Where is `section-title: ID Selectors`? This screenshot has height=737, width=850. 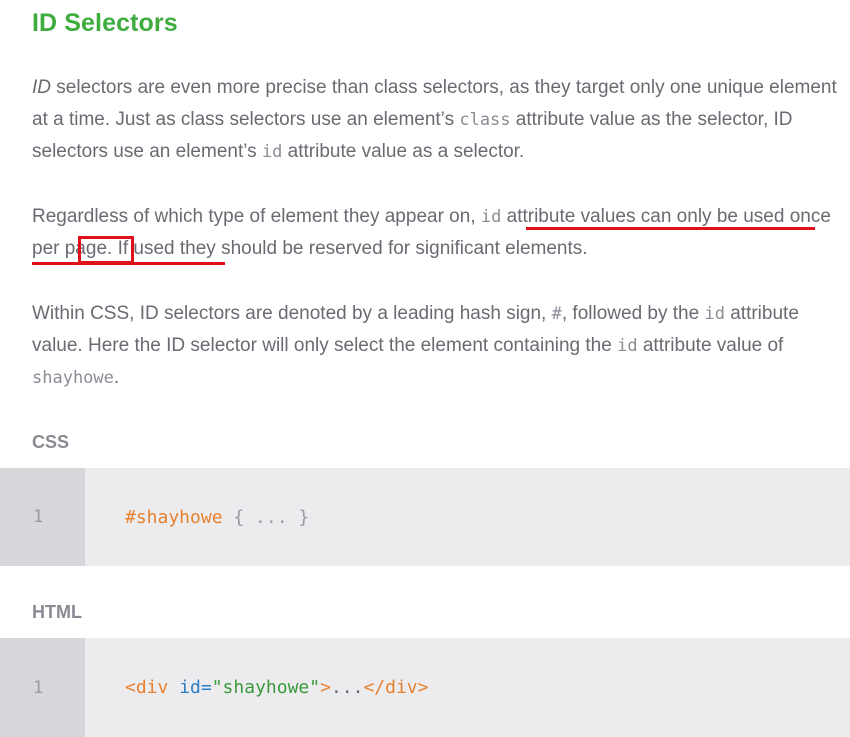
section-title: ID Selectors is located at coordinates (105, 23).